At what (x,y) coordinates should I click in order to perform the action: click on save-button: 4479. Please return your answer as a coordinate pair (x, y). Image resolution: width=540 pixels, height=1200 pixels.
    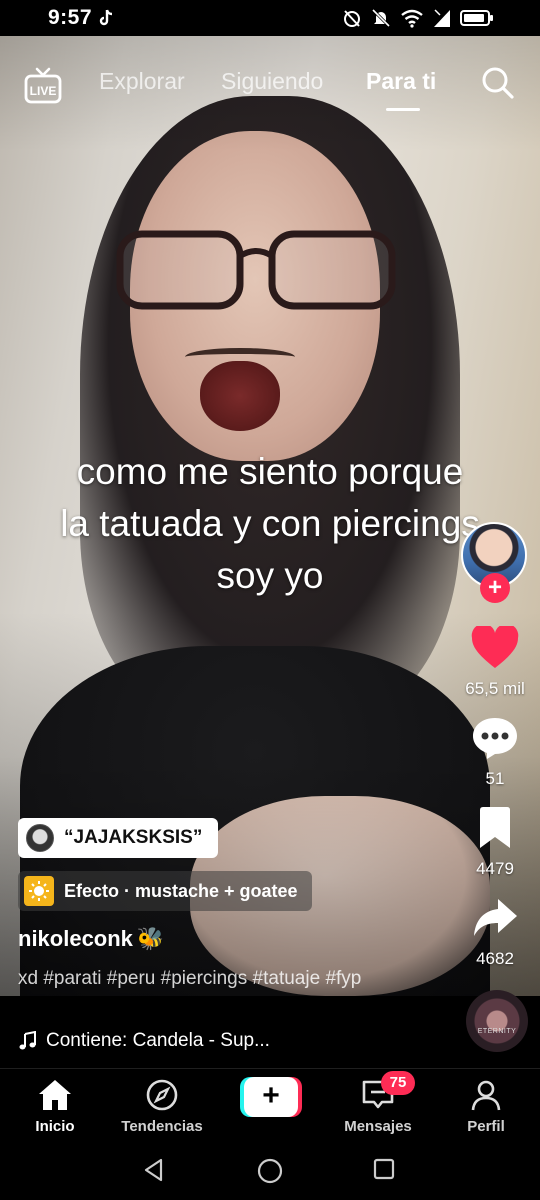
    Looking at the image, I should click on (495, 842).